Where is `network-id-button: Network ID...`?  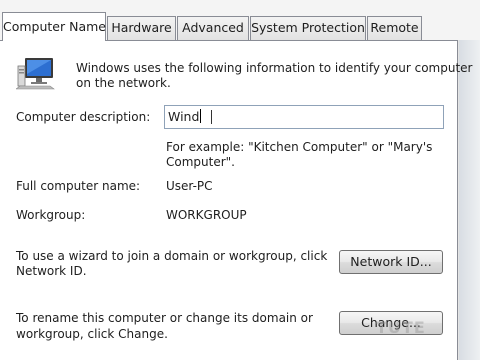
network-id-button: Network ID... is located at coordinates (391, 262).